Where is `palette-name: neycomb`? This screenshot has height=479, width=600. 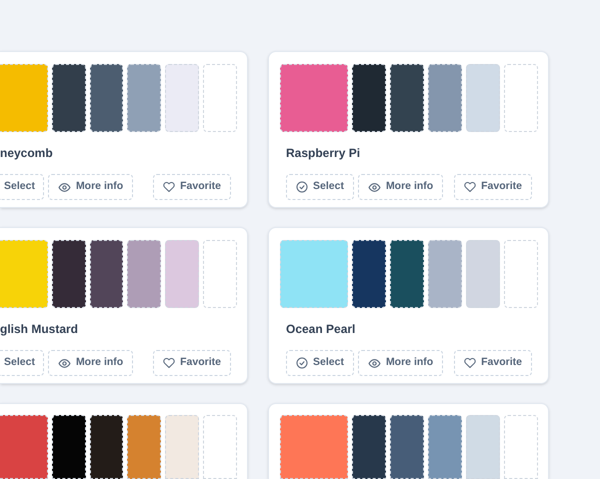 palette-name: neycomb is located at coordinates (26, 153).